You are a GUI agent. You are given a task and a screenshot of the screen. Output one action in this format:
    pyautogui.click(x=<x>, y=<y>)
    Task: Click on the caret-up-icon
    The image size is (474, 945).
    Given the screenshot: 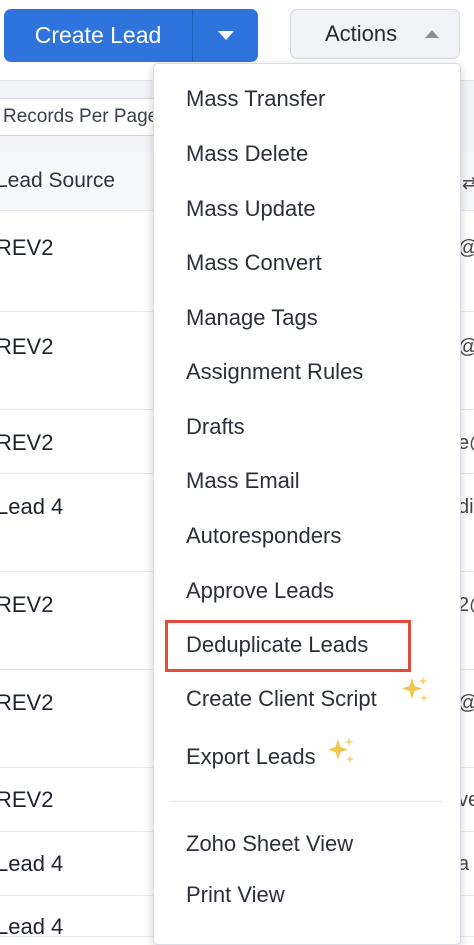 What is the action you would take?
    pyautogui.click(x=432, y=34)
    